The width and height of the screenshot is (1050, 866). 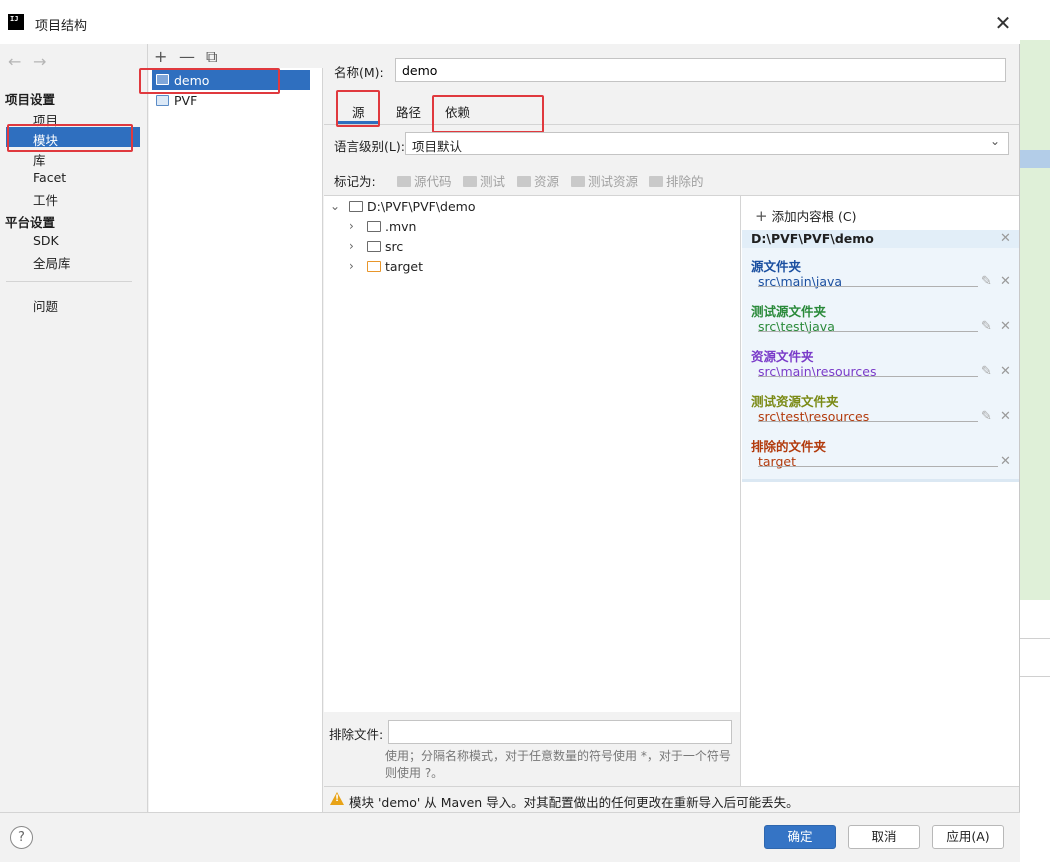 I want to click on exclude-files-hint: 使用；分隔名称模式，对于任意数量的符号使用 *，对于一个符号则使用 ?。, so click(x=558, y=764).